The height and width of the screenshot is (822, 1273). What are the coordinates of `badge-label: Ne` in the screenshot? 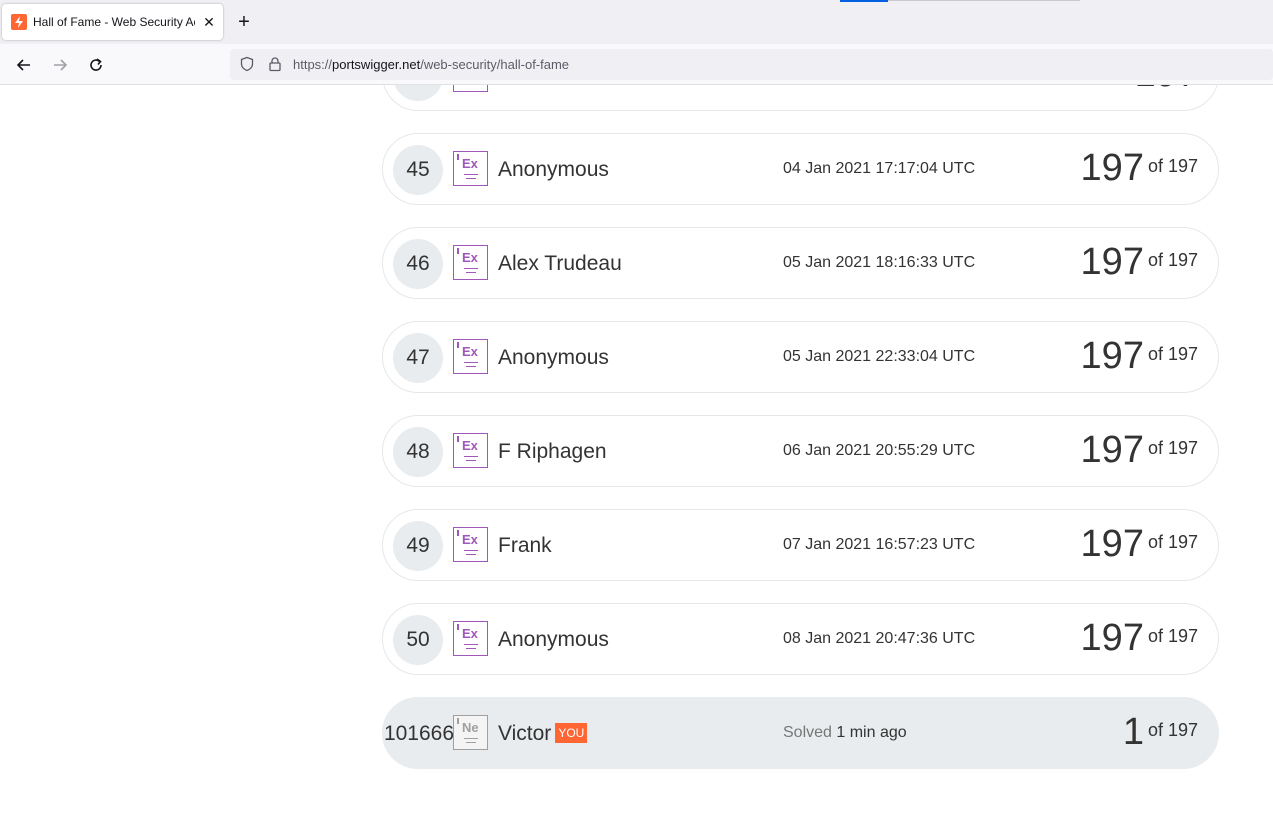 It's located at (470, 727).